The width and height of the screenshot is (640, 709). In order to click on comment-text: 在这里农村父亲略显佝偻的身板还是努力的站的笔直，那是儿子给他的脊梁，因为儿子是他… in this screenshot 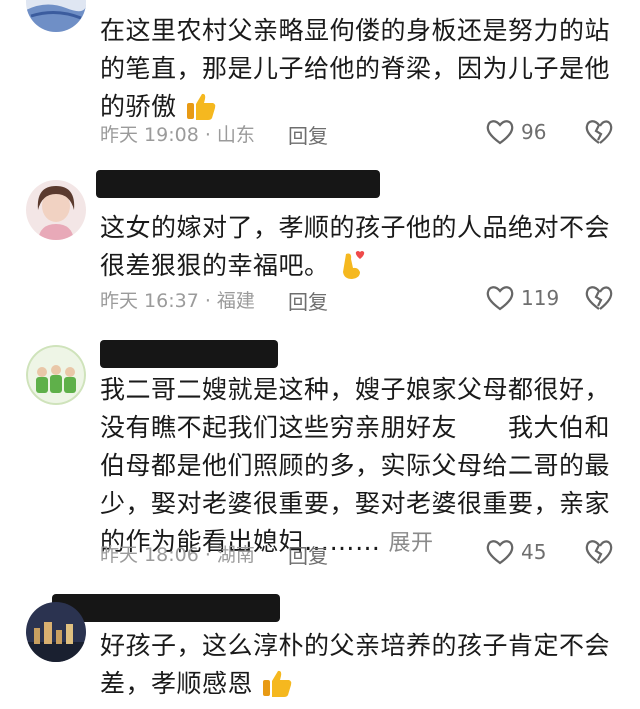, I will do `click(360, 72)`.